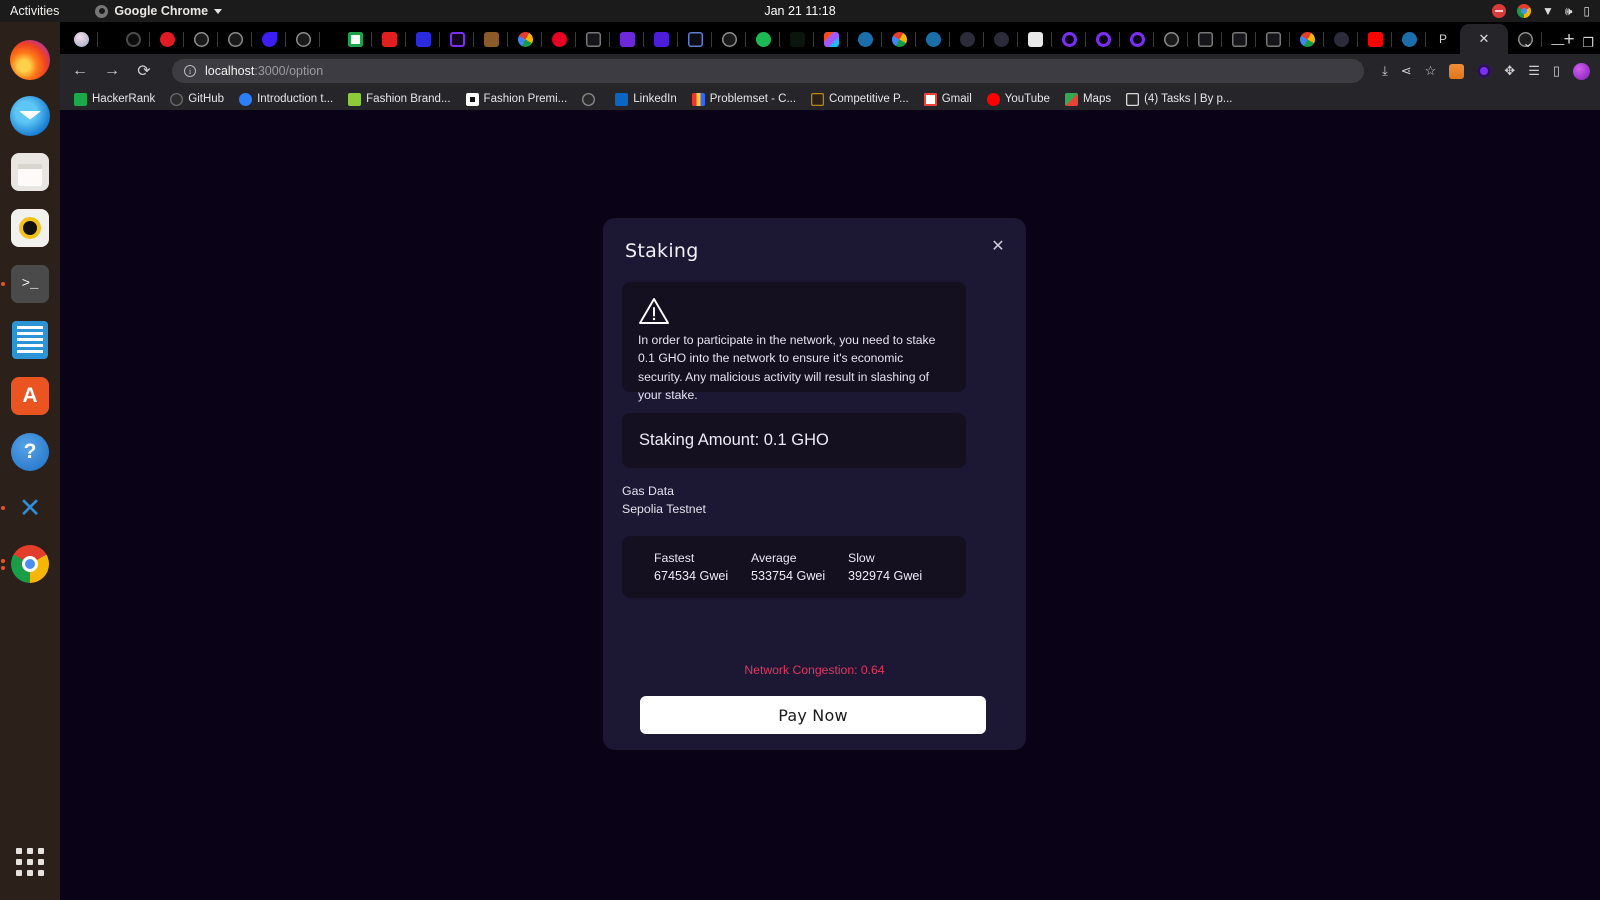  Describe the element at coordinates (30, 507) in the screenshot. I see `vscode-icon: ✕` at that location.